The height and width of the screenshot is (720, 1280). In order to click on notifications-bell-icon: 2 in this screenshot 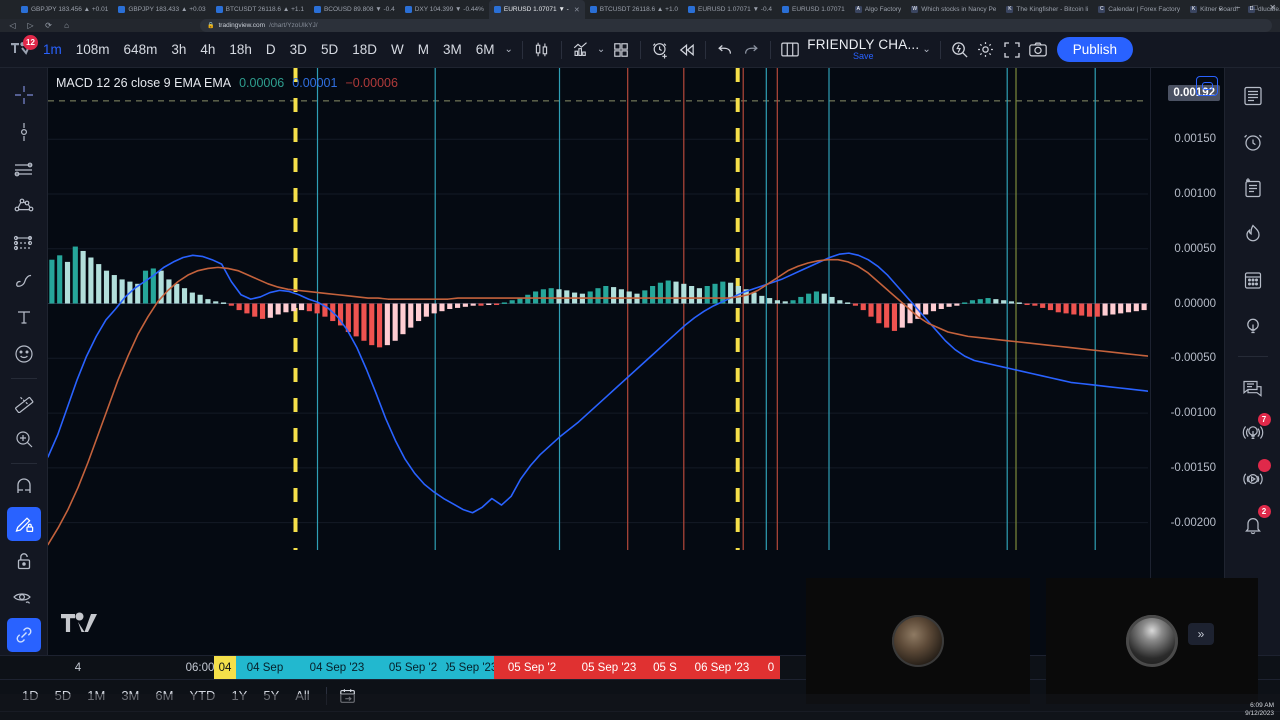, I will do `click(1253, 524)`.